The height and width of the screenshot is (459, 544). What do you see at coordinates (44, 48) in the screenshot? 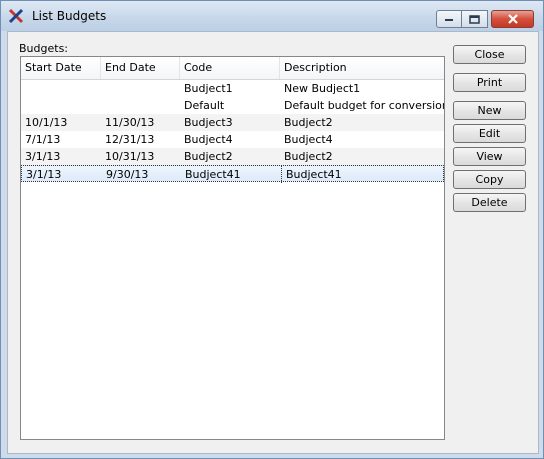
I see `budgets-label: Budgets:` at bounding box center [44, 48].